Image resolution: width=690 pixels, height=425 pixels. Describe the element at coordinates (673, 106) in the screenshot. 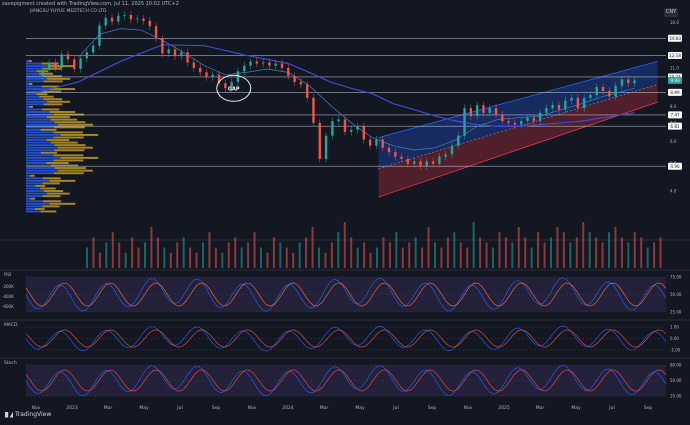

I see `price-axis-tick: 8.0` at that location.